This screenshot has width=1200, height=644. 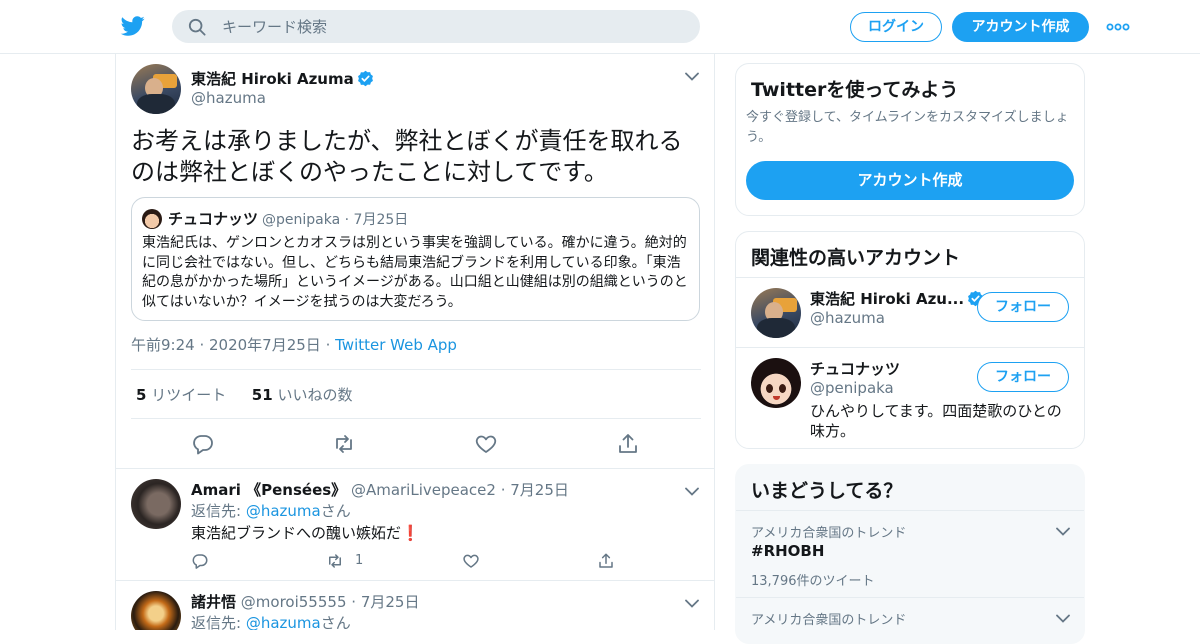 What do you see at coordinates (381, 220) in the screenshot?
I see `quoted-date: 7月25日` at bounding box center [381, 220].